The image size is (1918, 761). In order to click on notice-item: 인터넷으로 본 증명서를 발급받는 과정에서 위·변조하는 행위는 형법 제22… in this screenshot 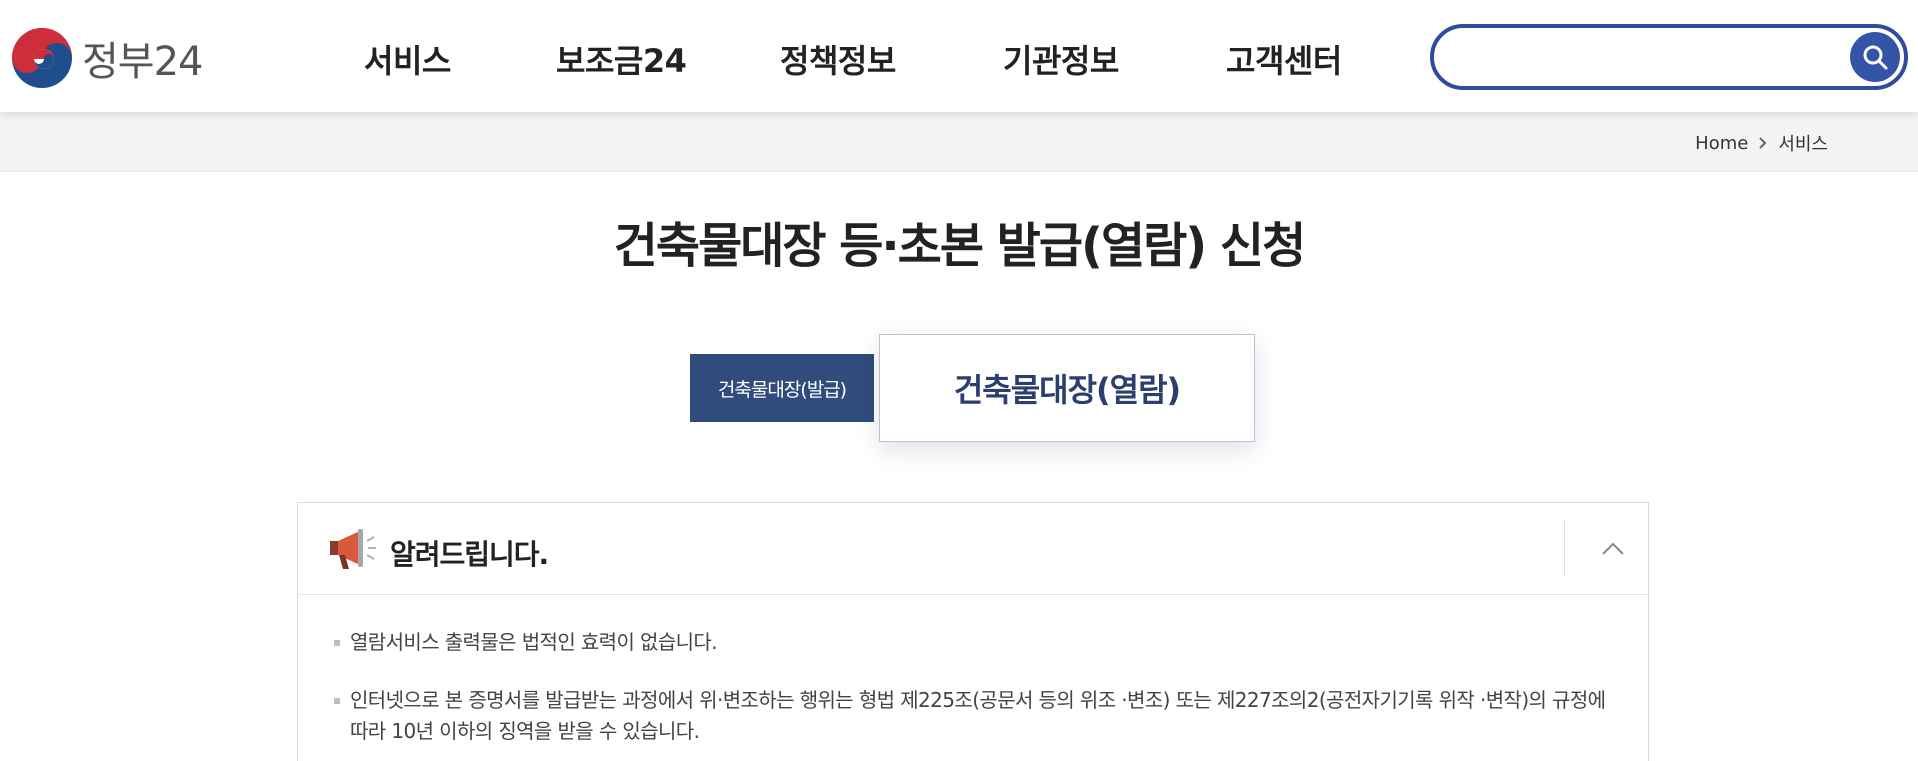, I will do `click(979, 716)`.